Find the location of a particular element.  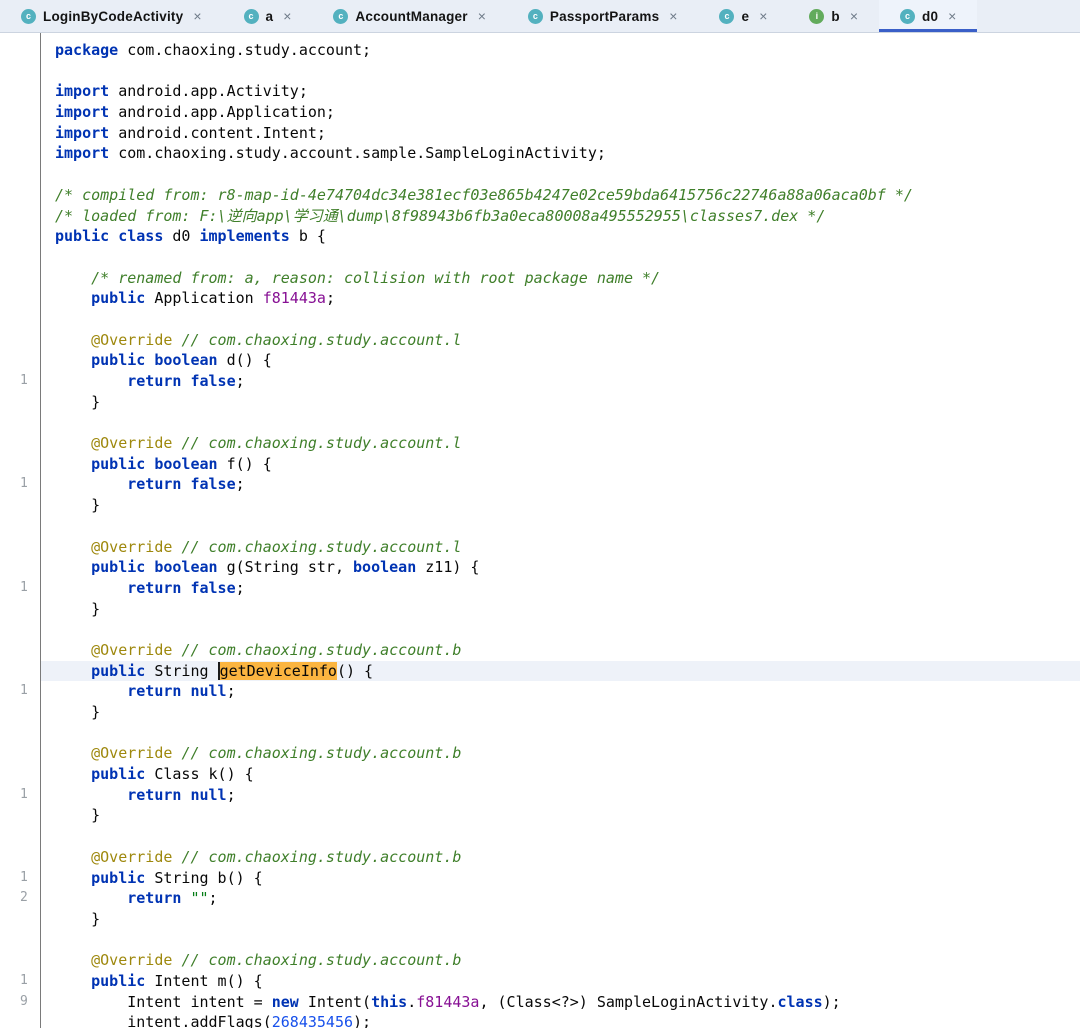

tab-d0: c d0 × is located at coordinates (928, 16).